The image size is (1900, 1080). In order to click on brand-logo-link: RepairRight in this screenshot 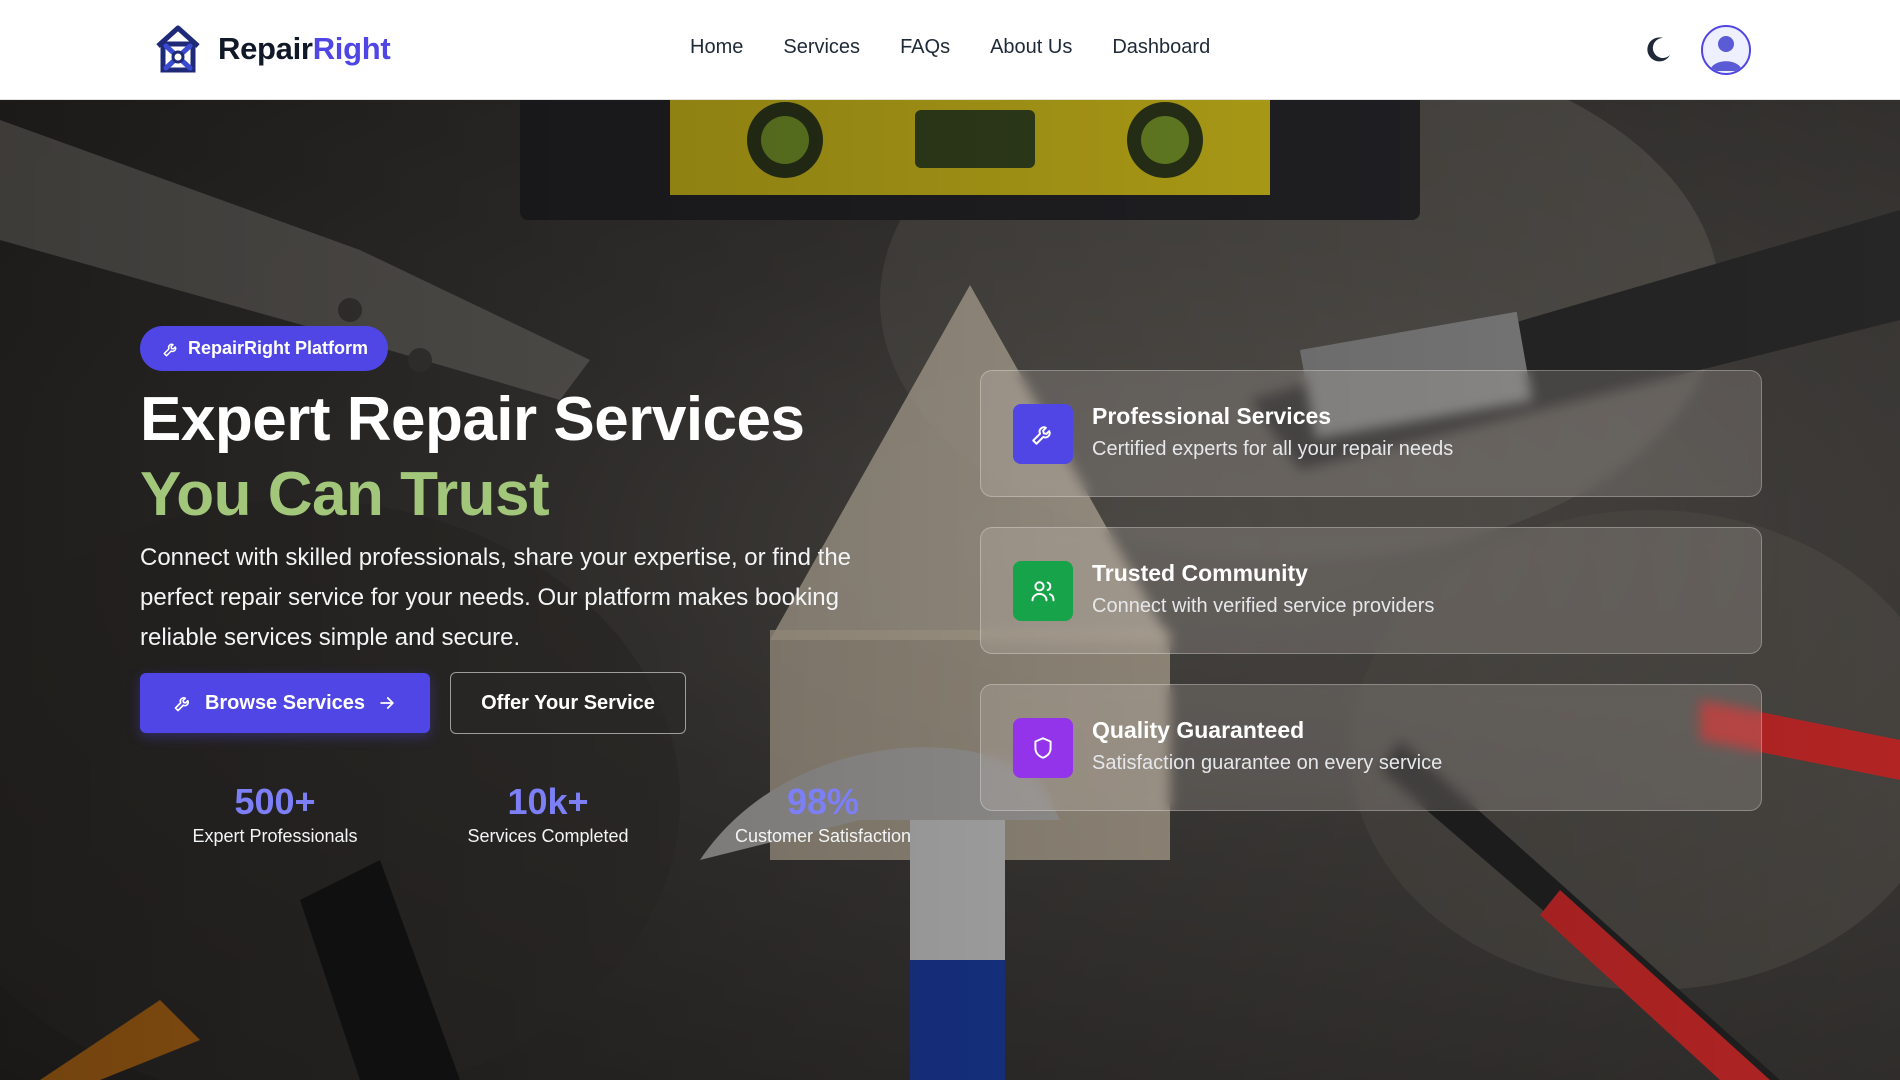, I will do `click(271, 49)`.